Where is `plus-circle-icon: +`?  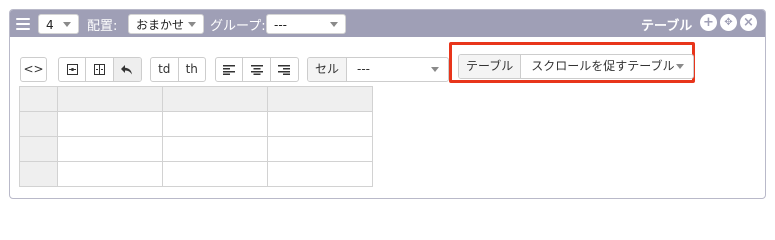 plus-circle-icon: + is located at coordinates (708, 22).